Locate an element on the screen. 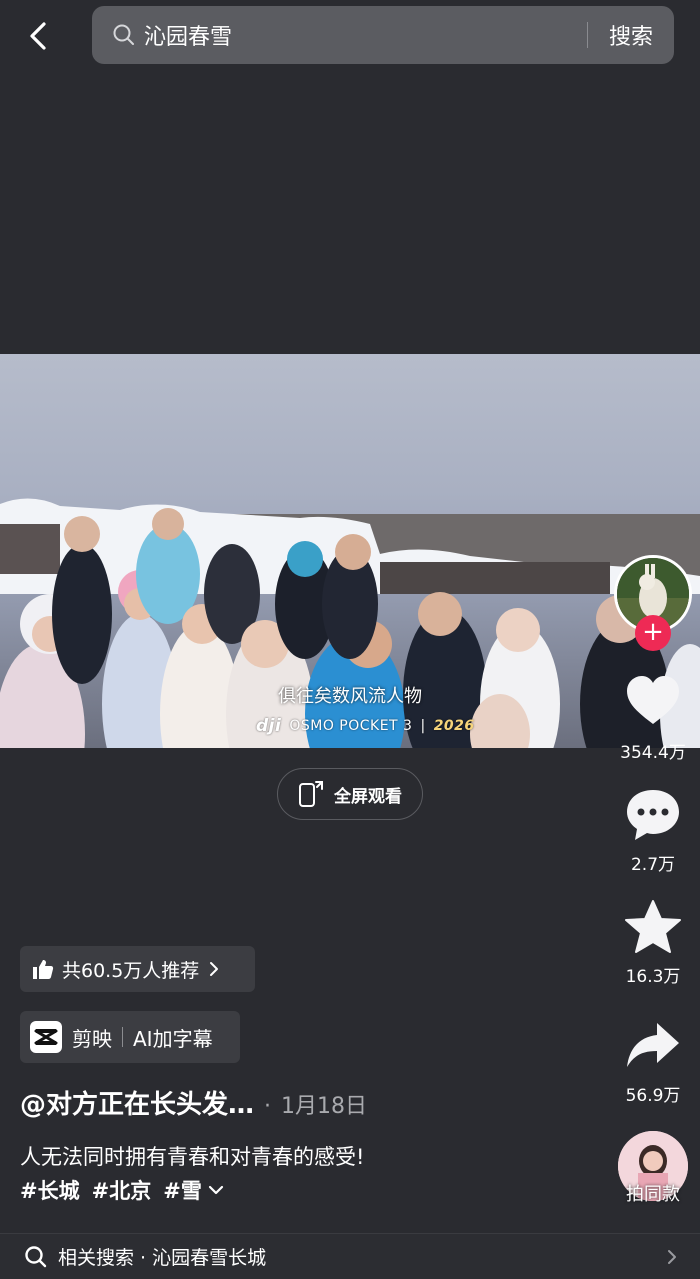 The image size is (700, 1279). video-subtitle: 俱往矣数风流人物 is located at coordinates (350, 696).